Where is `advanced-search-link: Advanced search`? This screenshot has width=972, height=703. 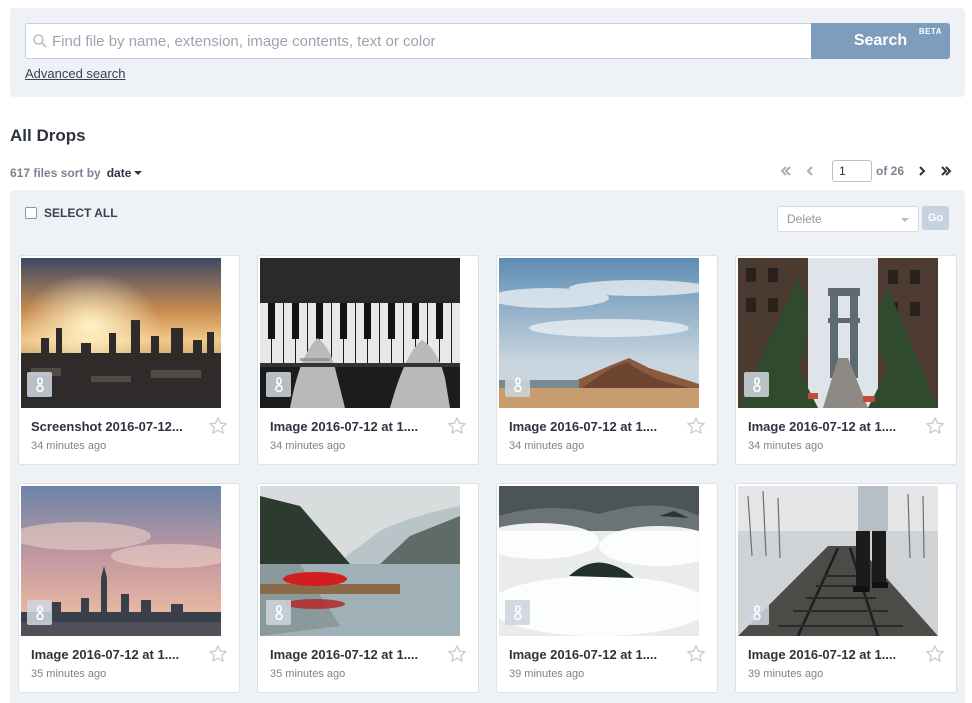
advanced-search-link: Advanced search is located at coordinates (75, 73).